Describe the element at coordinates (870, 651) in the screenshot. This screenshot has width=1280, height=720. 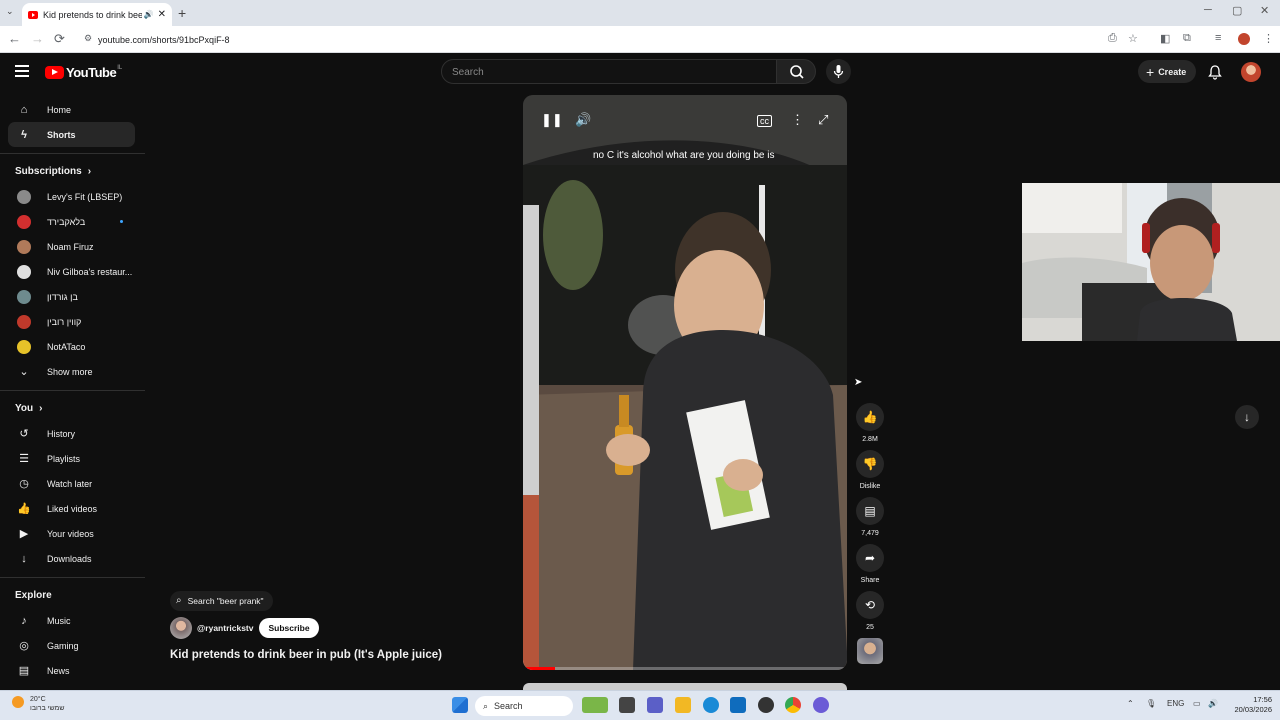
I see `sound-thumbnail` at that location.